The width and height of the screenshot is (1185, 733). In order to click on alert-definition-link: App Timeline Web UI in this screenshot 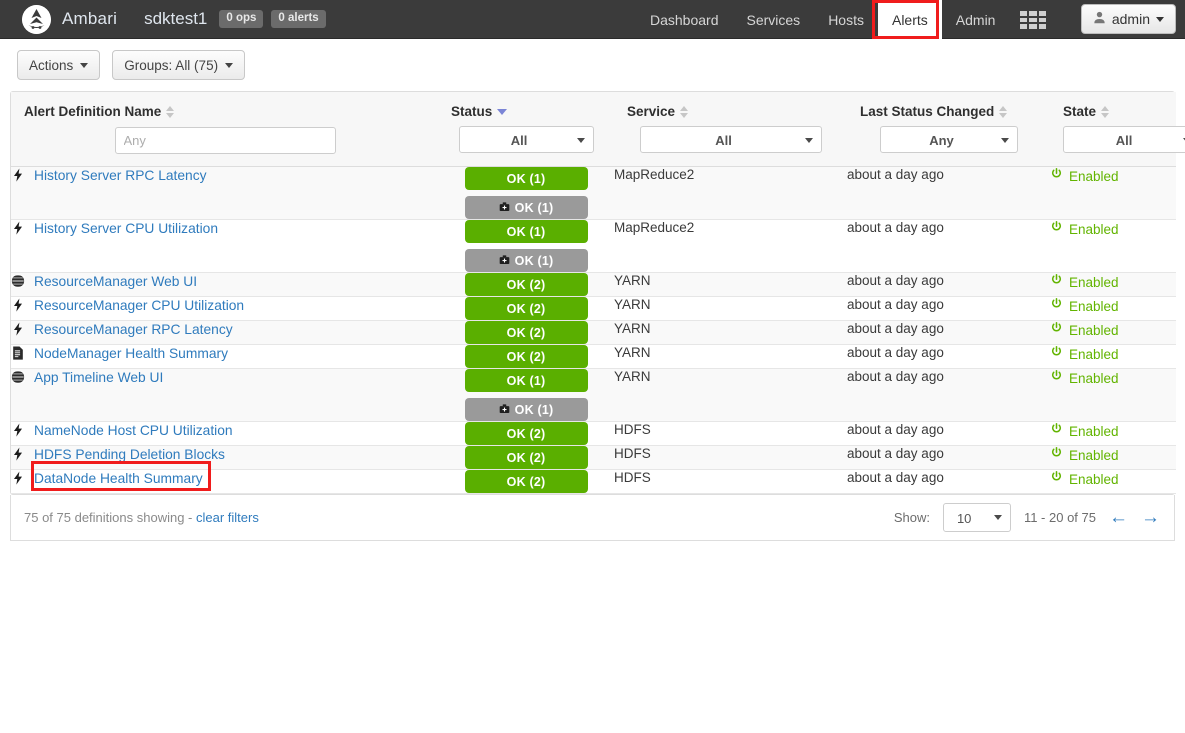, I will do `click(98, 377)`.